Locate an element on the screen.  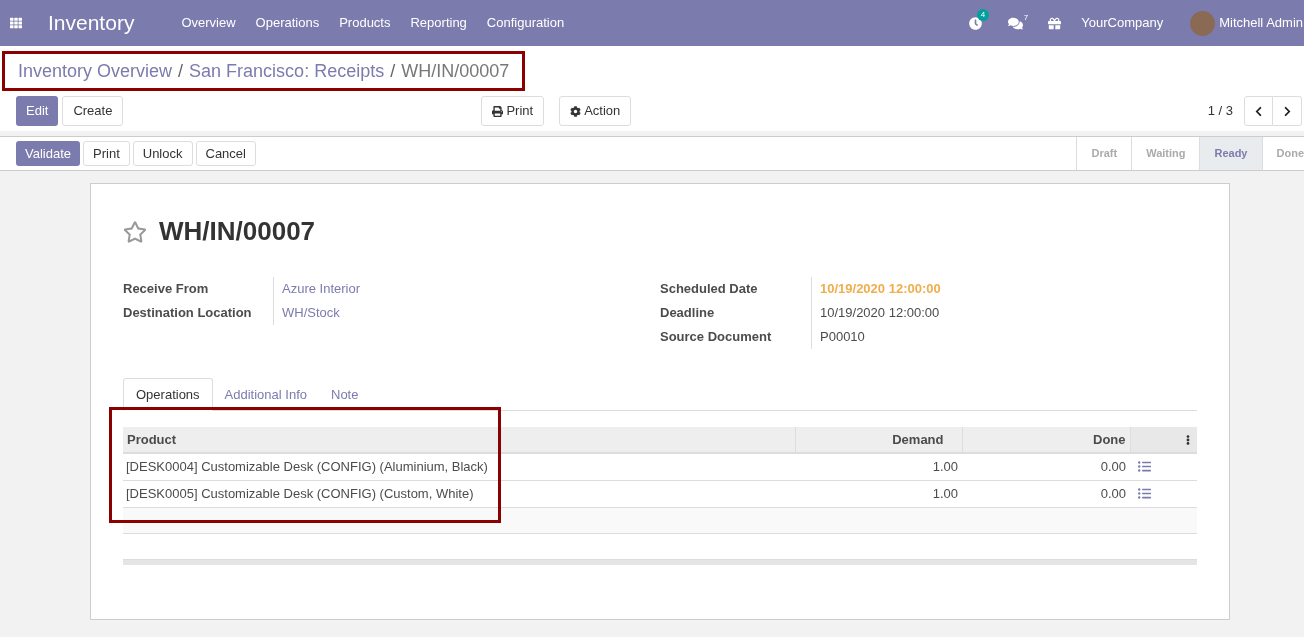
column-header: Product is located at coordinates (459, 440).